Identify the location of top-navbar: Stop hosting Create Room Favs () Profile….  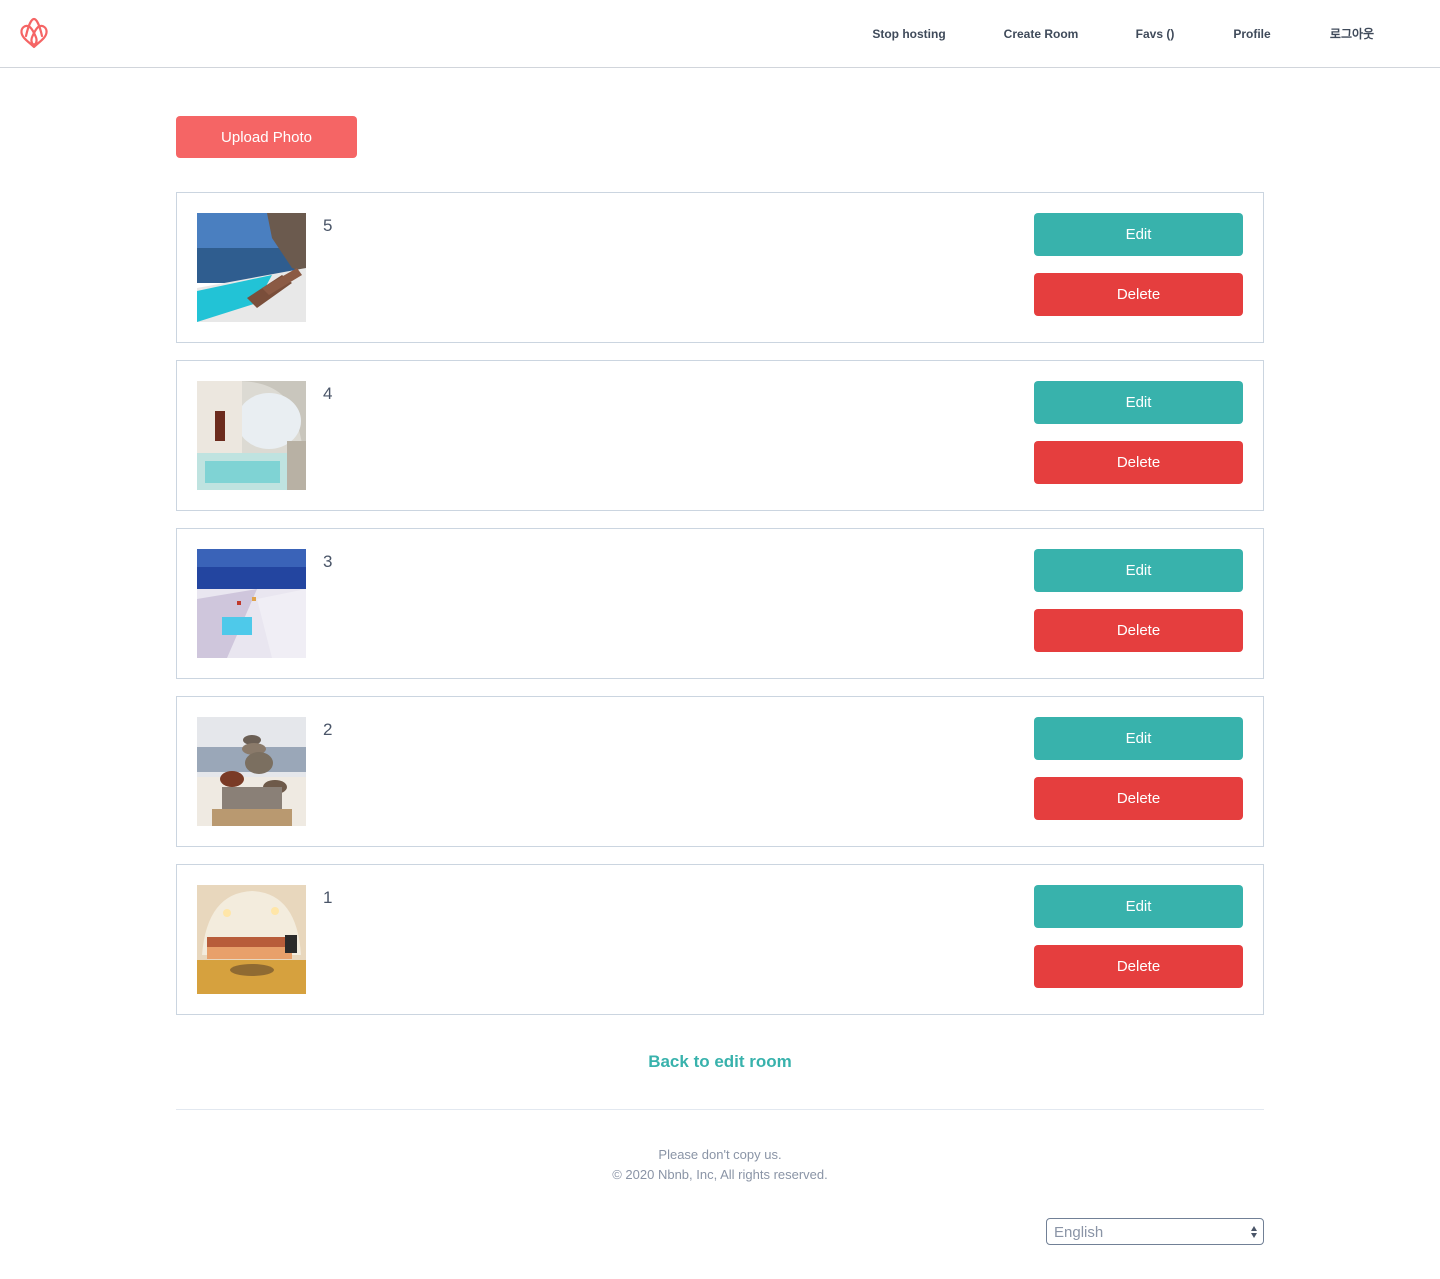
(720, 34).